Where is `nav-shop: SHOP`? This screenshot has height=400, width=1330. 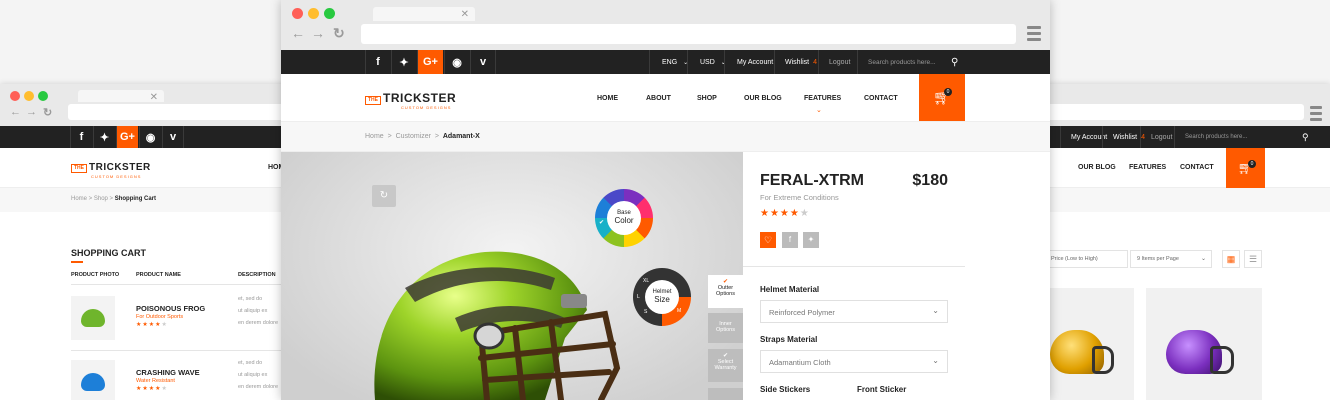 nav-shop: SHOP is located at coordinates (707, 98).